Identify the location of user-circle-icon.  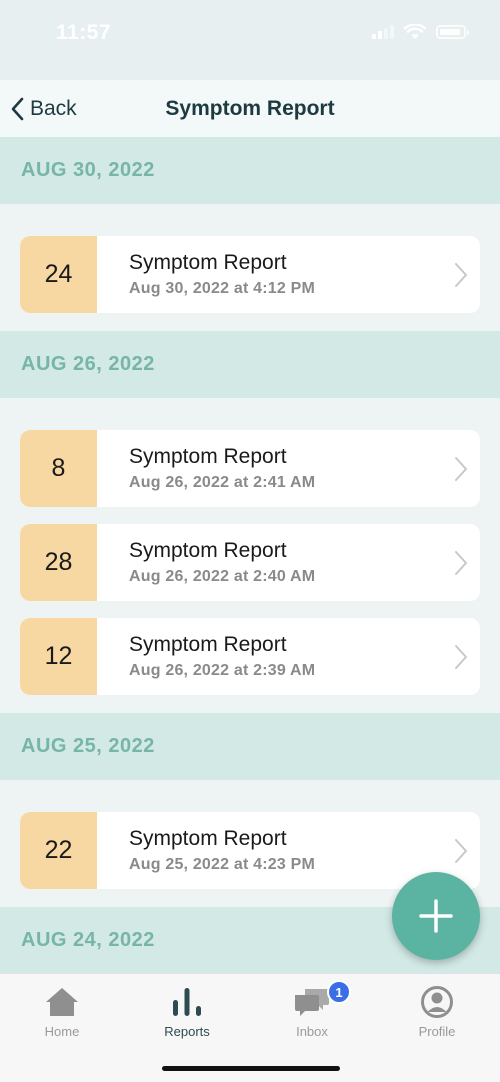
(437, 1002).